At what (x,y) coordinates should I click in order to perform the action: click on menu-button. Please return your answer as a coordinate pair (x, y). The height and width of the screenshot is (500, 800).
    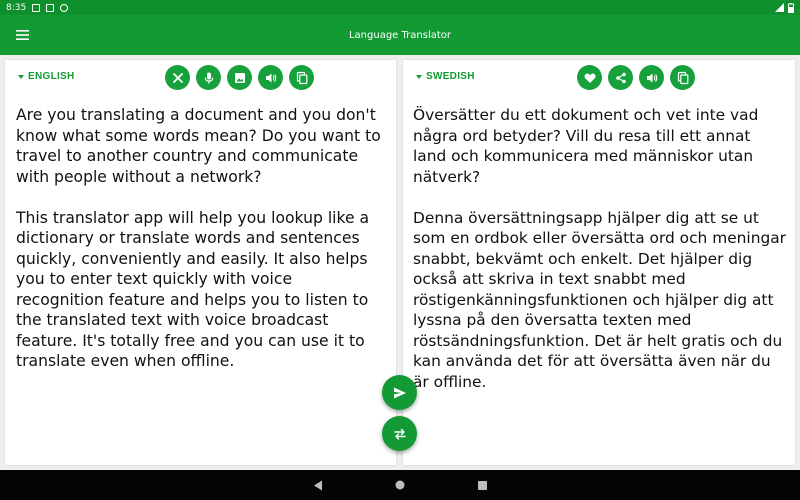
    Looking at the image, I should click on (22, 35).